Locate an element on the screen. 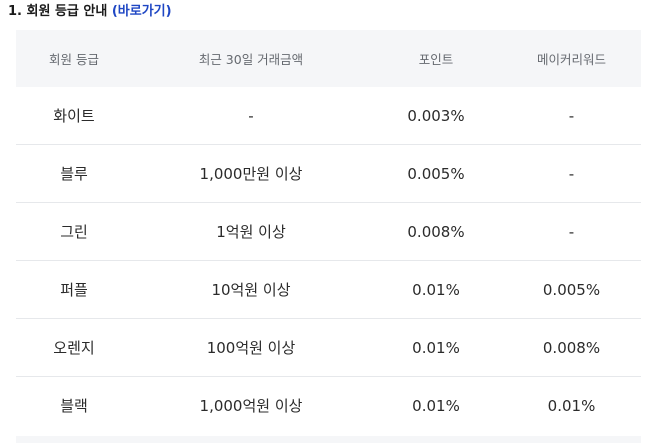 The height and width of the screenshot is (443, 663). trade-amount-cell: 1,000억원 이상 is located at coordinates (251, 406).